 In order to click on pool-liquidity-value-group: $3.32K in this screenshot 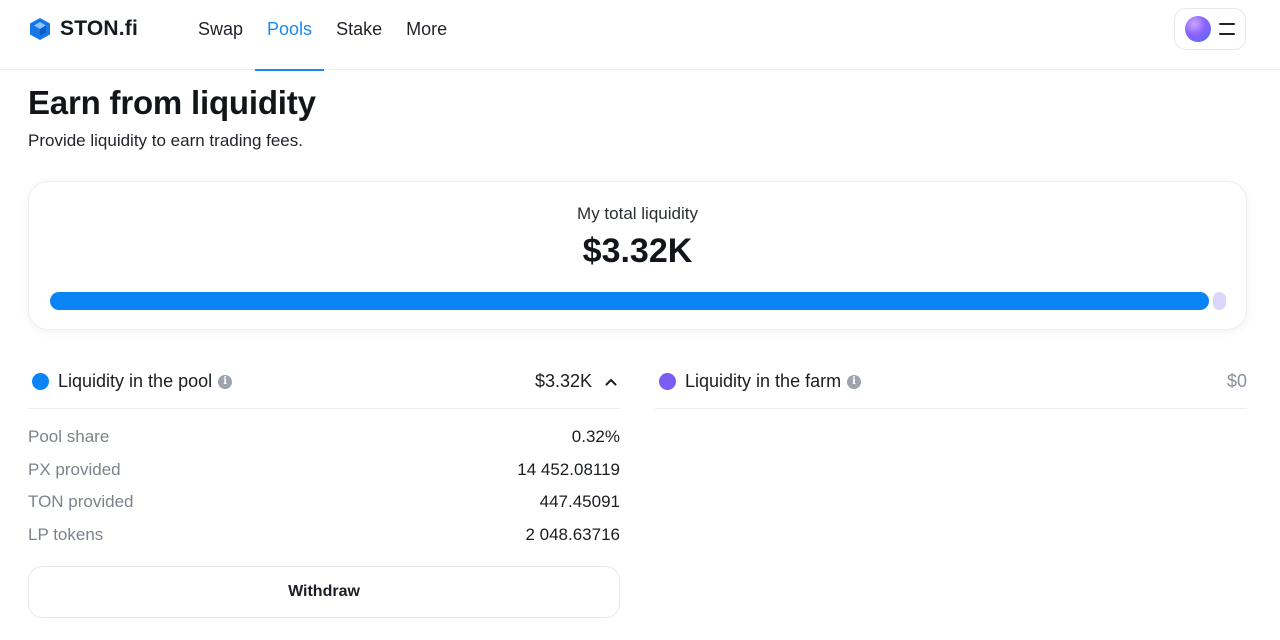, I will do `click(577, 381)`.